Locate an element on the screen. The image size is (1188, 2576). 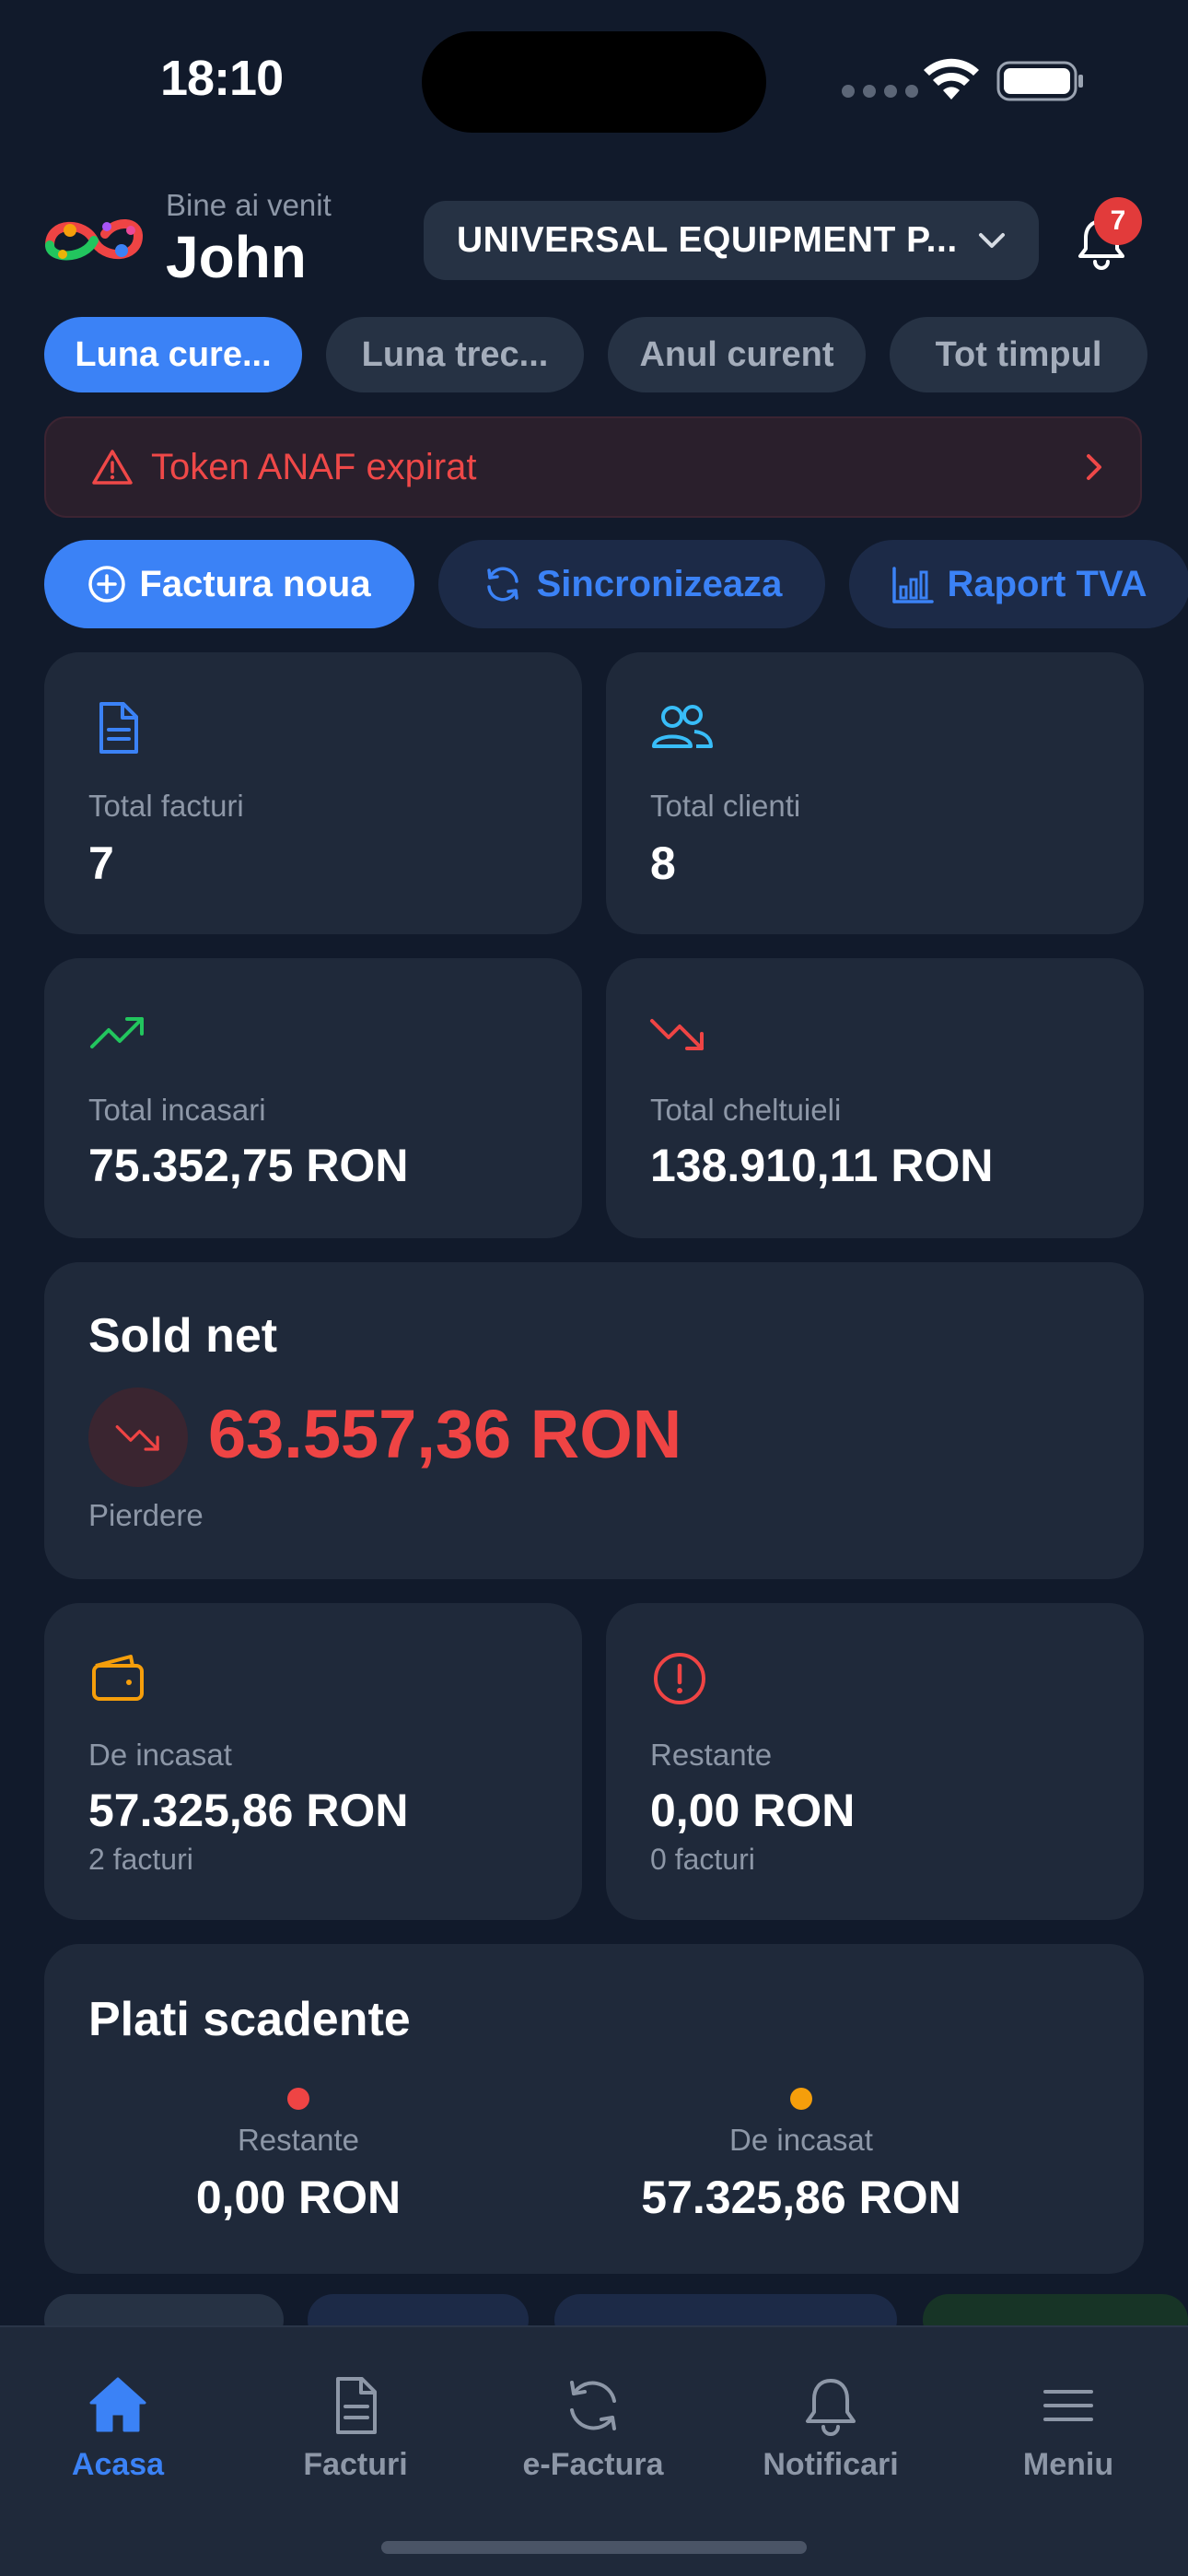
nav-e-factura-label: e-Factura is located at coordinates (593, 2464).